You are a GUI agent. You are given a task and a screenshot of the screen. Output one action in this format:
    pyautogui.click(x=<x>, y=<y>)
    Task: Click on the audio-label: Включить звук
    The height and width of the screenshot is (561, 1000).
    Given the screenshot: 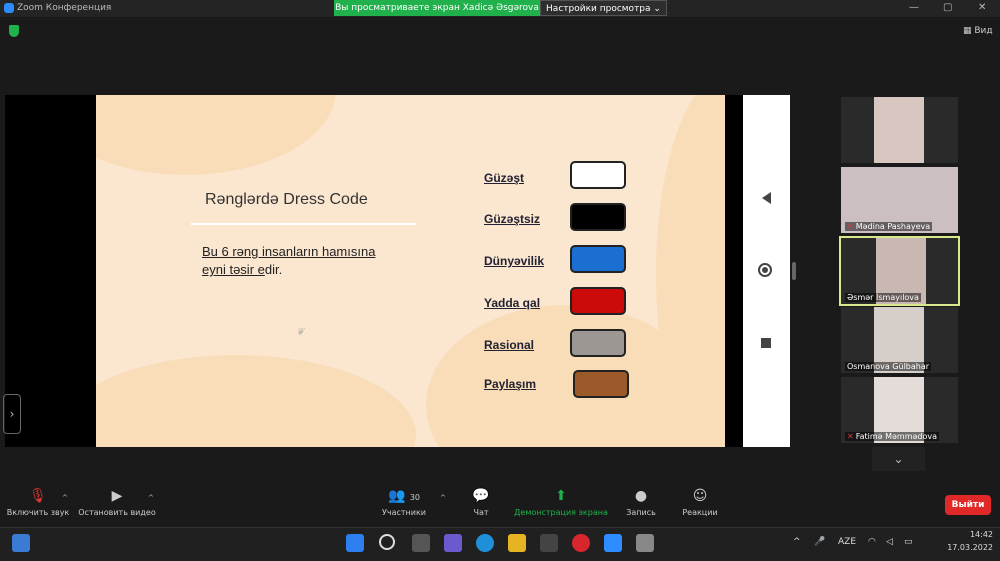 What is the action you would take?
    pyautogui.click(x=38, y=512)
    